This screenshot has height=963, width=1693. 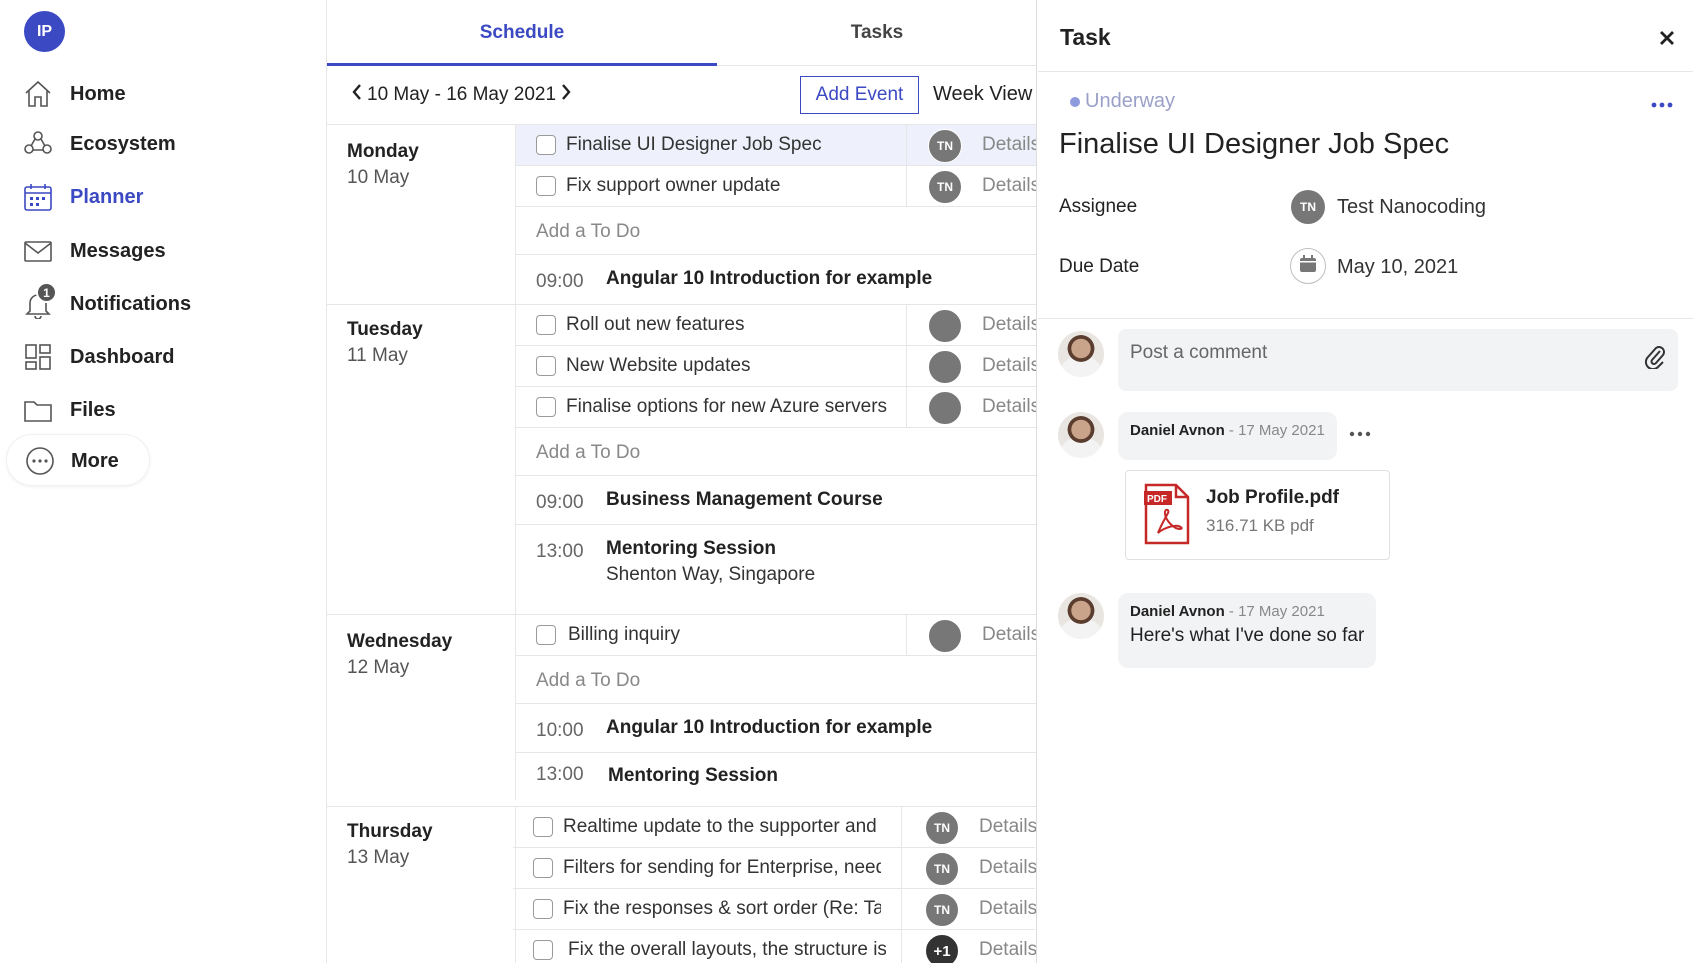 What do you see at coordinates (776, 186) in the screenshot?
I see `task-row: Fix support owner update TN Details` at bounding box center [776, 186].